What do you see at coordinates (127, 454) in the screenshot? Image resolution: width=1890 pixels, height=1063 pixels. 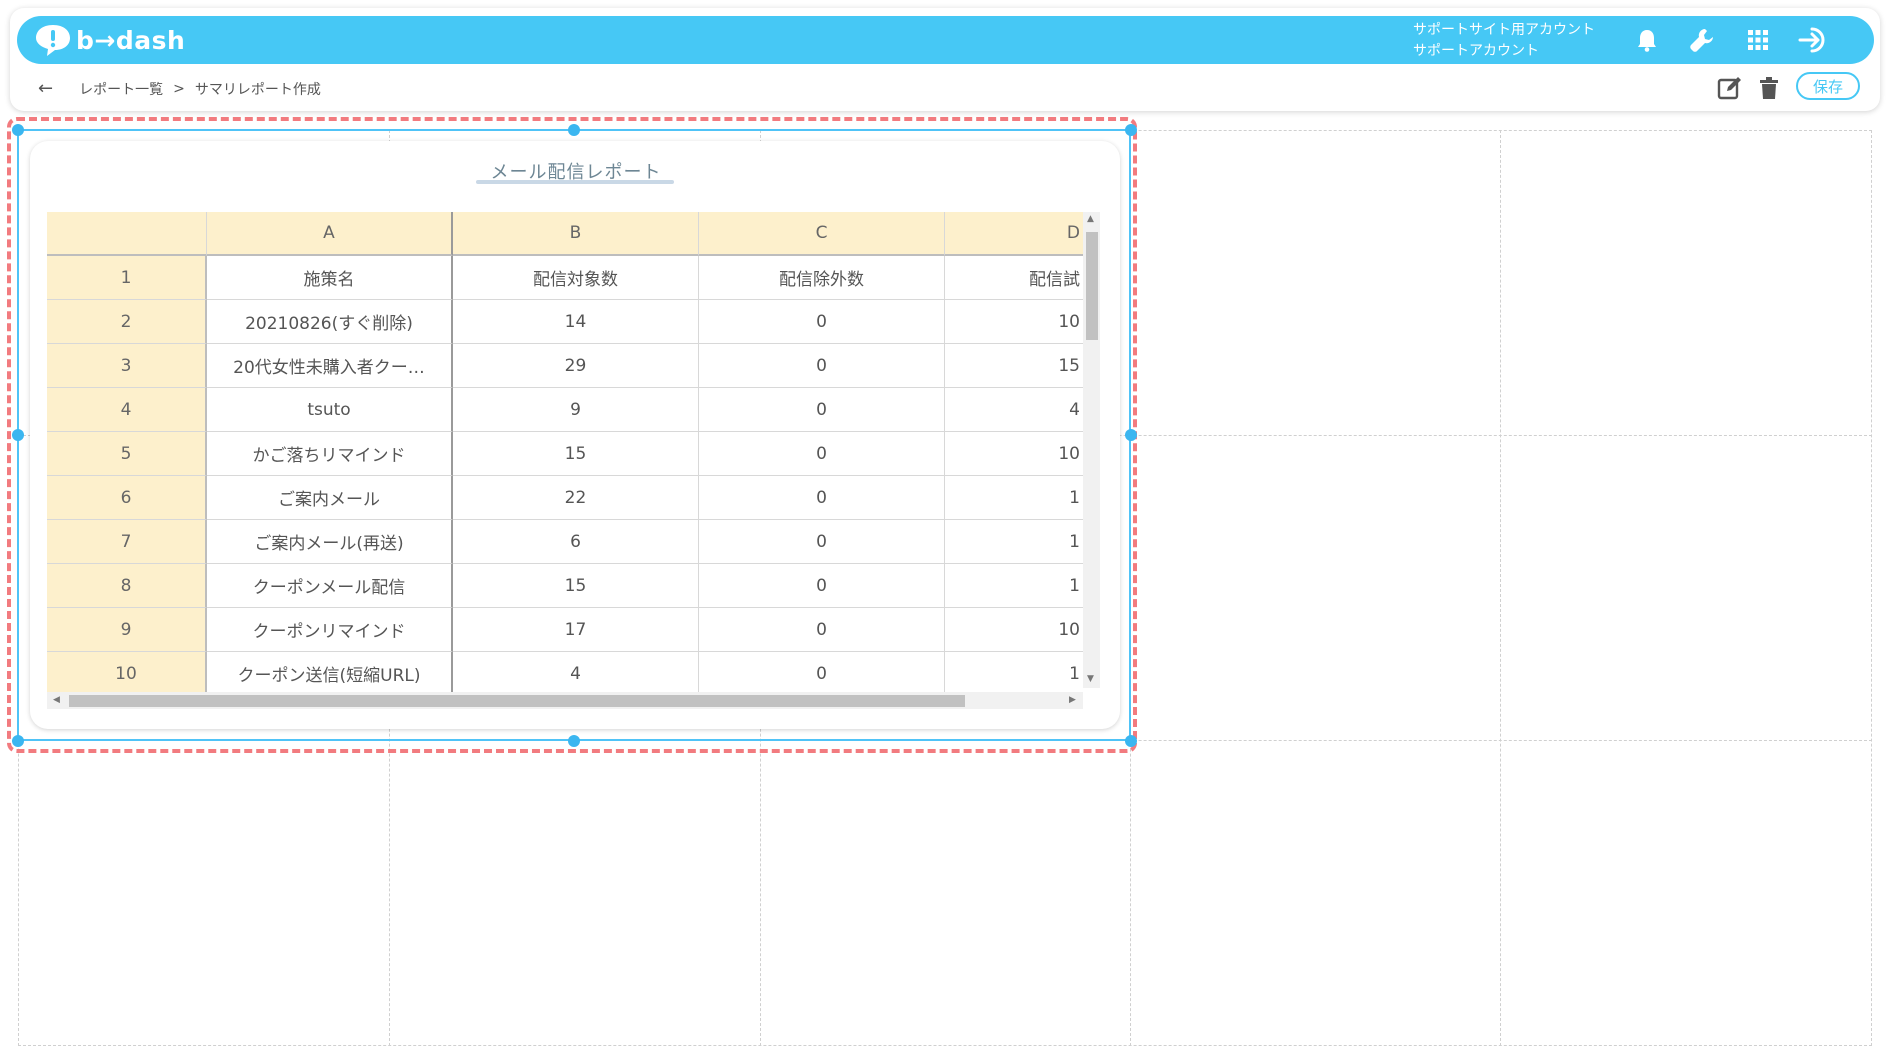 I see `row-header: 5` at bounding box center [127, 454].